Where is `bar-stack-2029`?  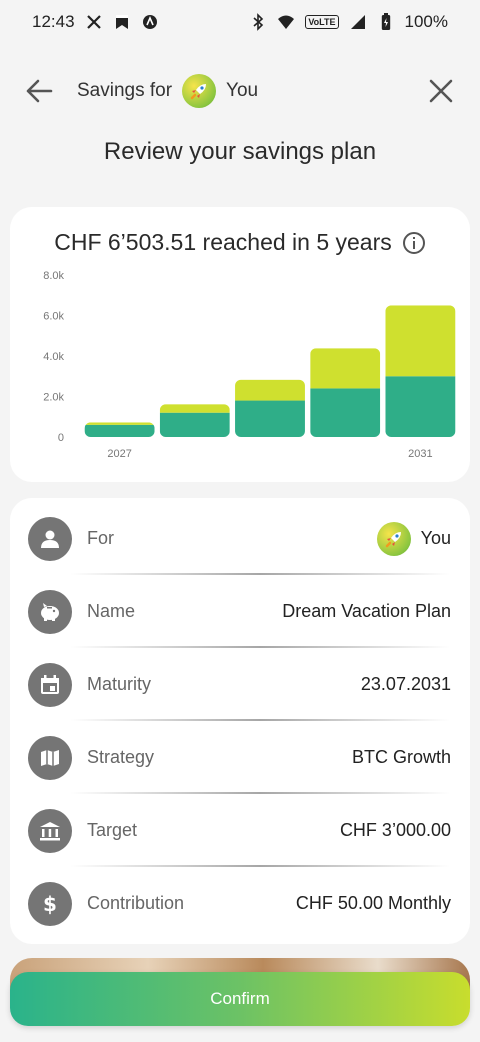 bar-stack-2029 is located at coordinates (270, 408).